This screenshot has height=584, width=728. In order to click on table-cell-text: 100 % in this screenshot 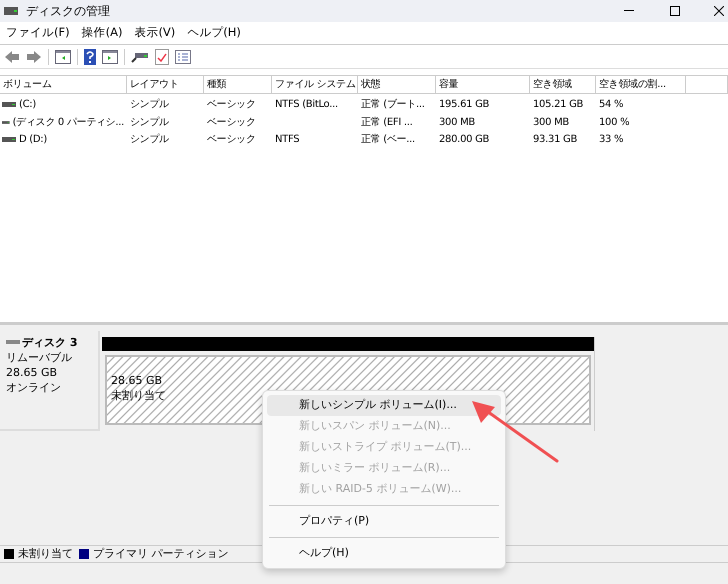, I will do `click(614, 123)`.